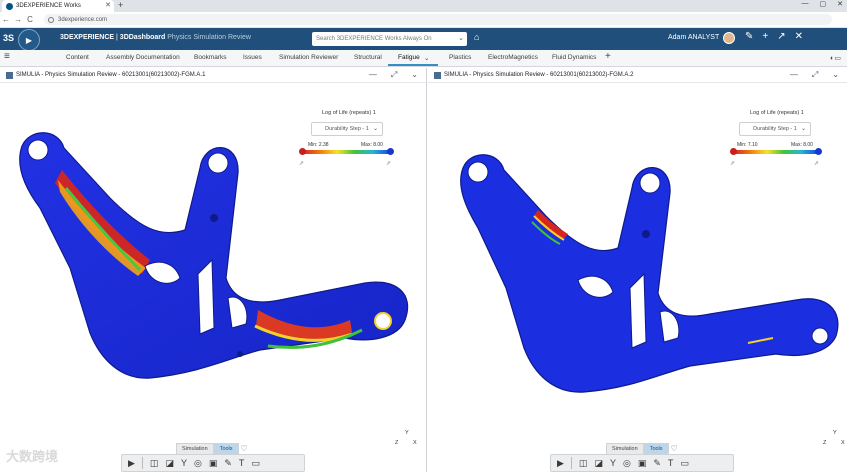  Describe the element at coordinates (30, 19) in the screenshot. I see `reload-button: C` at that location.